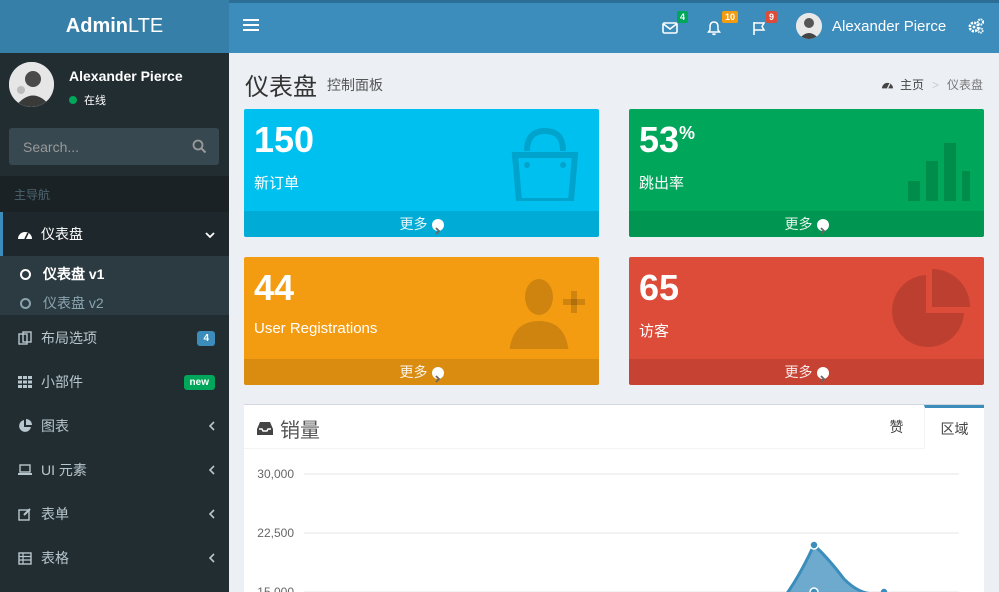  I want to click on sidebar-item-tables: 表格, so click(114, 558).